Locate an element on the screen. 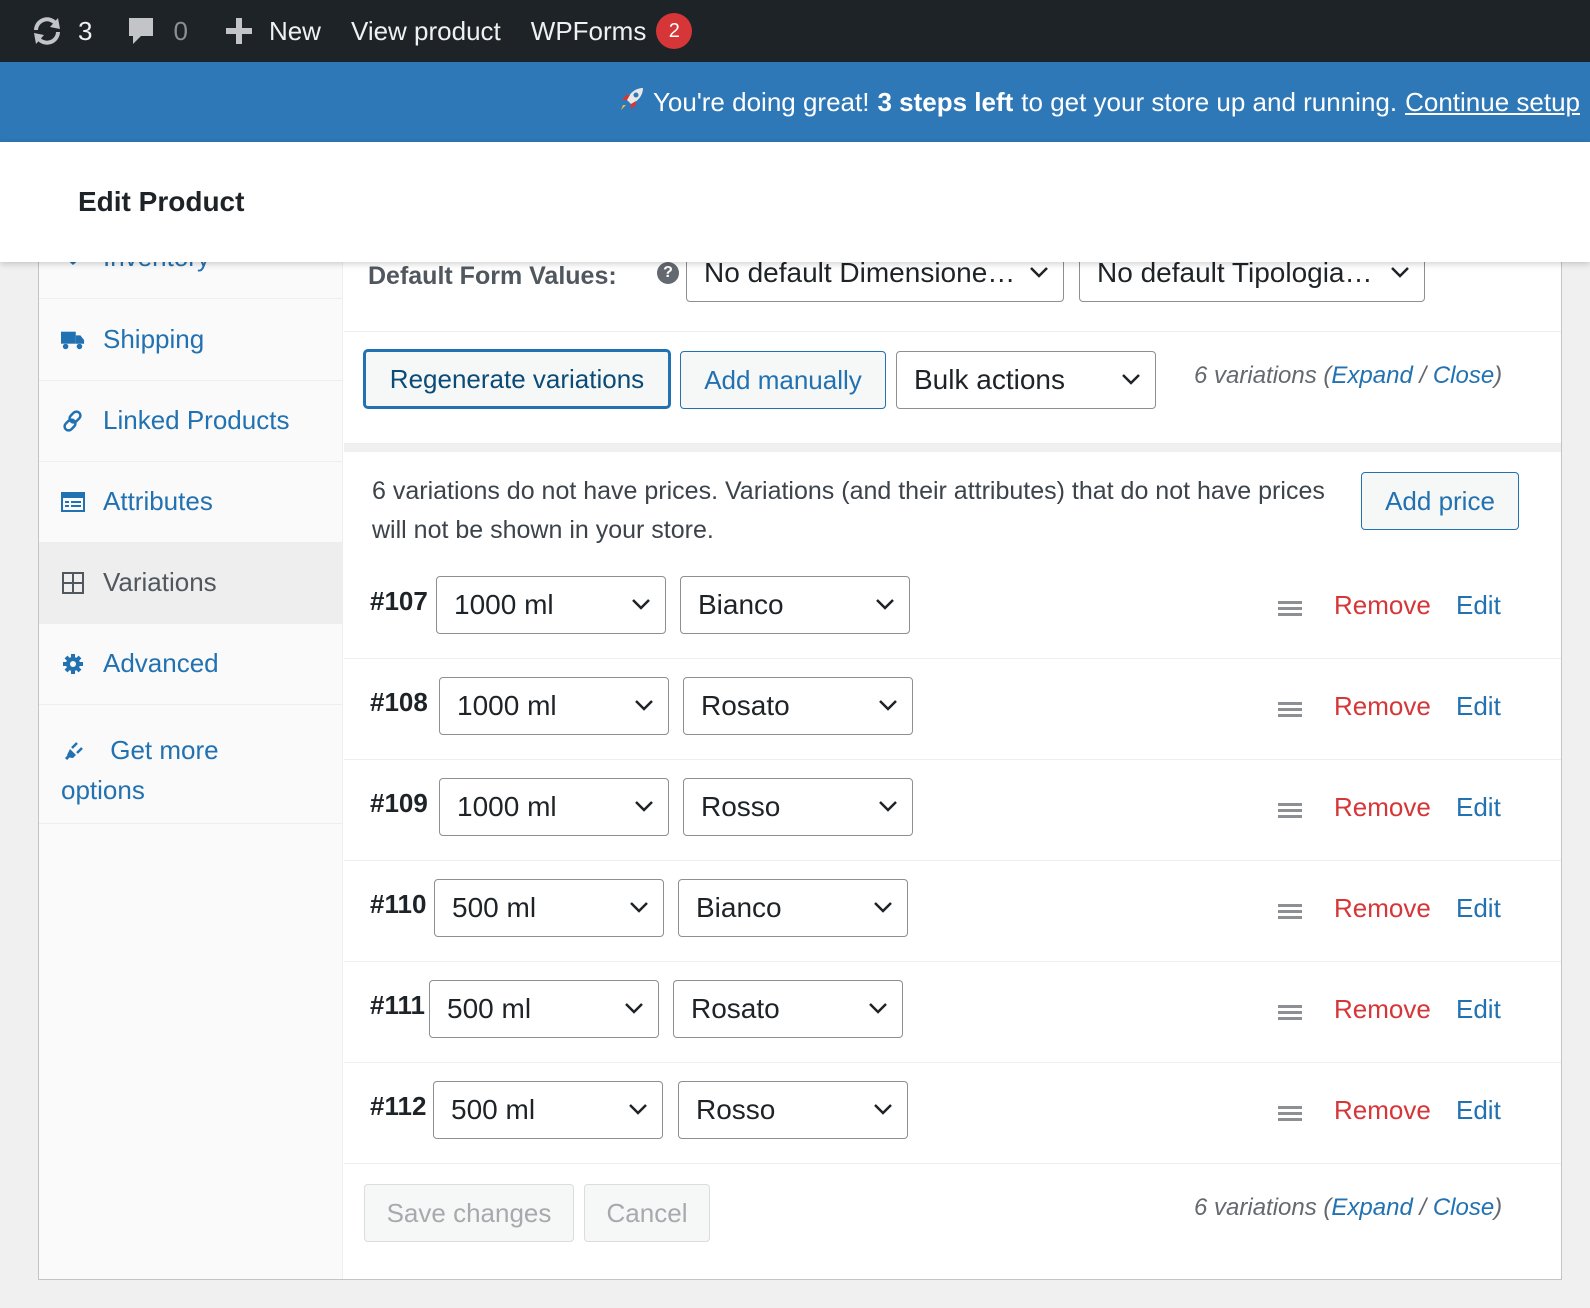 This screenshot has width=1590, height=1308. tab-inventory: Inventory is located at coordinates (191, 280).